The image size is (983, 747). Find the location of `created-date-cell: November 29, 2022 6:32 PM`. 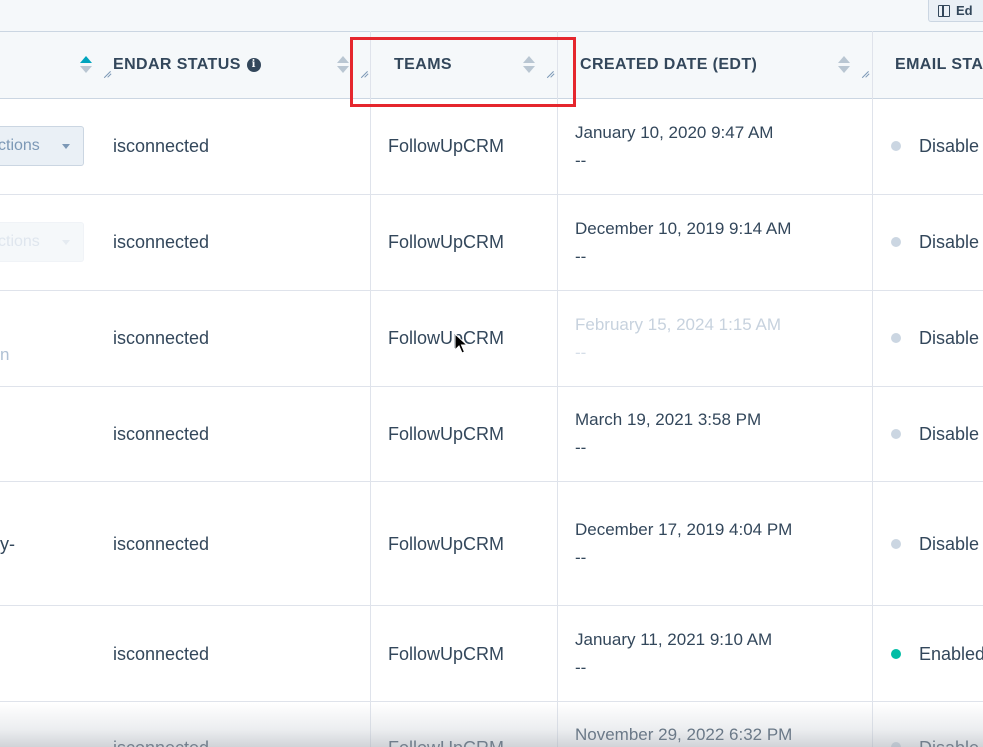

created-date-cell: November 29, 2022 6:32 PM is located at coordinates (684, 734).